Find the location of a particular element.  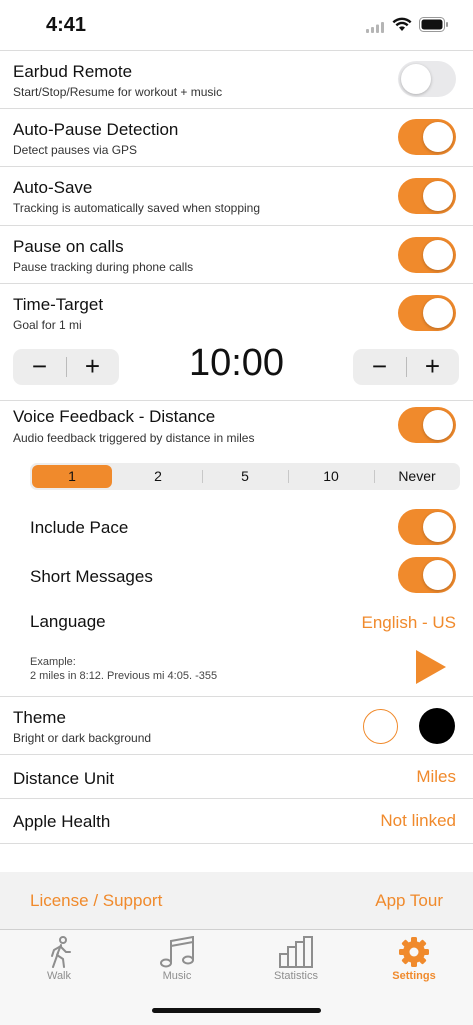

segment-option: 5 is located at coordinates (245, 476).